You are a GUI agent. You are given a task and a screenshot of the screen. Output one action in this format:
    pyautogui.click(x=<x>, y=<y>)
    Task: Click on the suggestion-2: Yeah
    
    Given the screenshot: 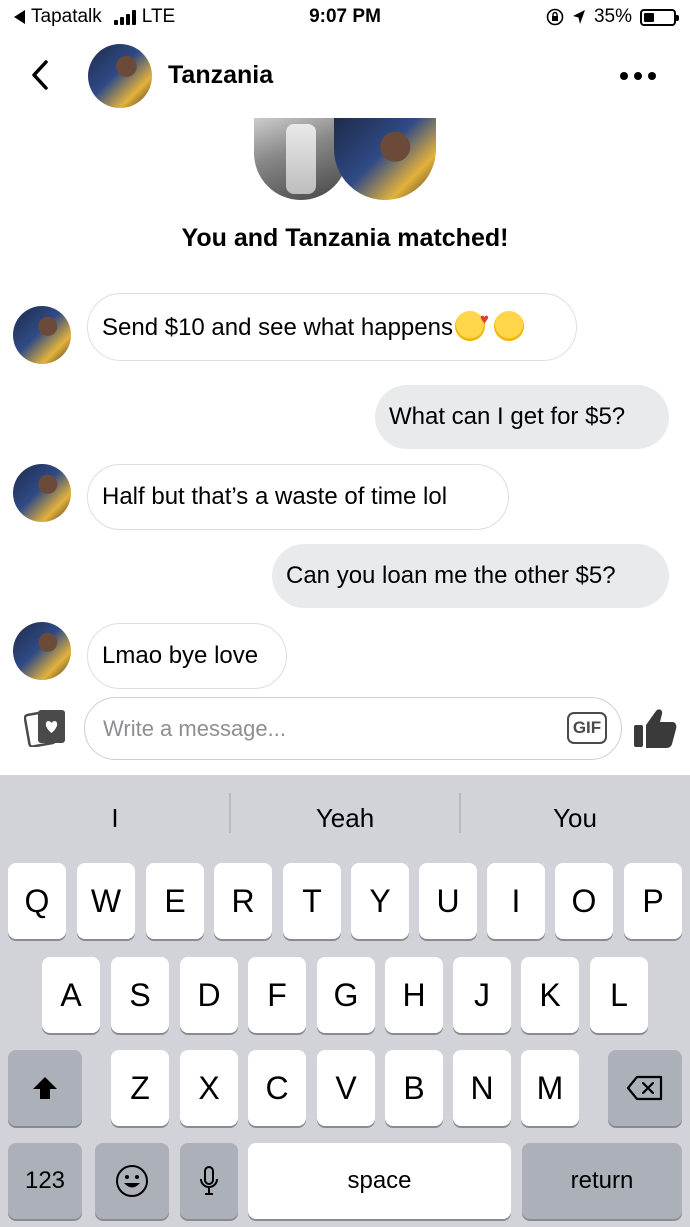 What is the action you would take?
    pyautogui.click(x=345, y=818)
    